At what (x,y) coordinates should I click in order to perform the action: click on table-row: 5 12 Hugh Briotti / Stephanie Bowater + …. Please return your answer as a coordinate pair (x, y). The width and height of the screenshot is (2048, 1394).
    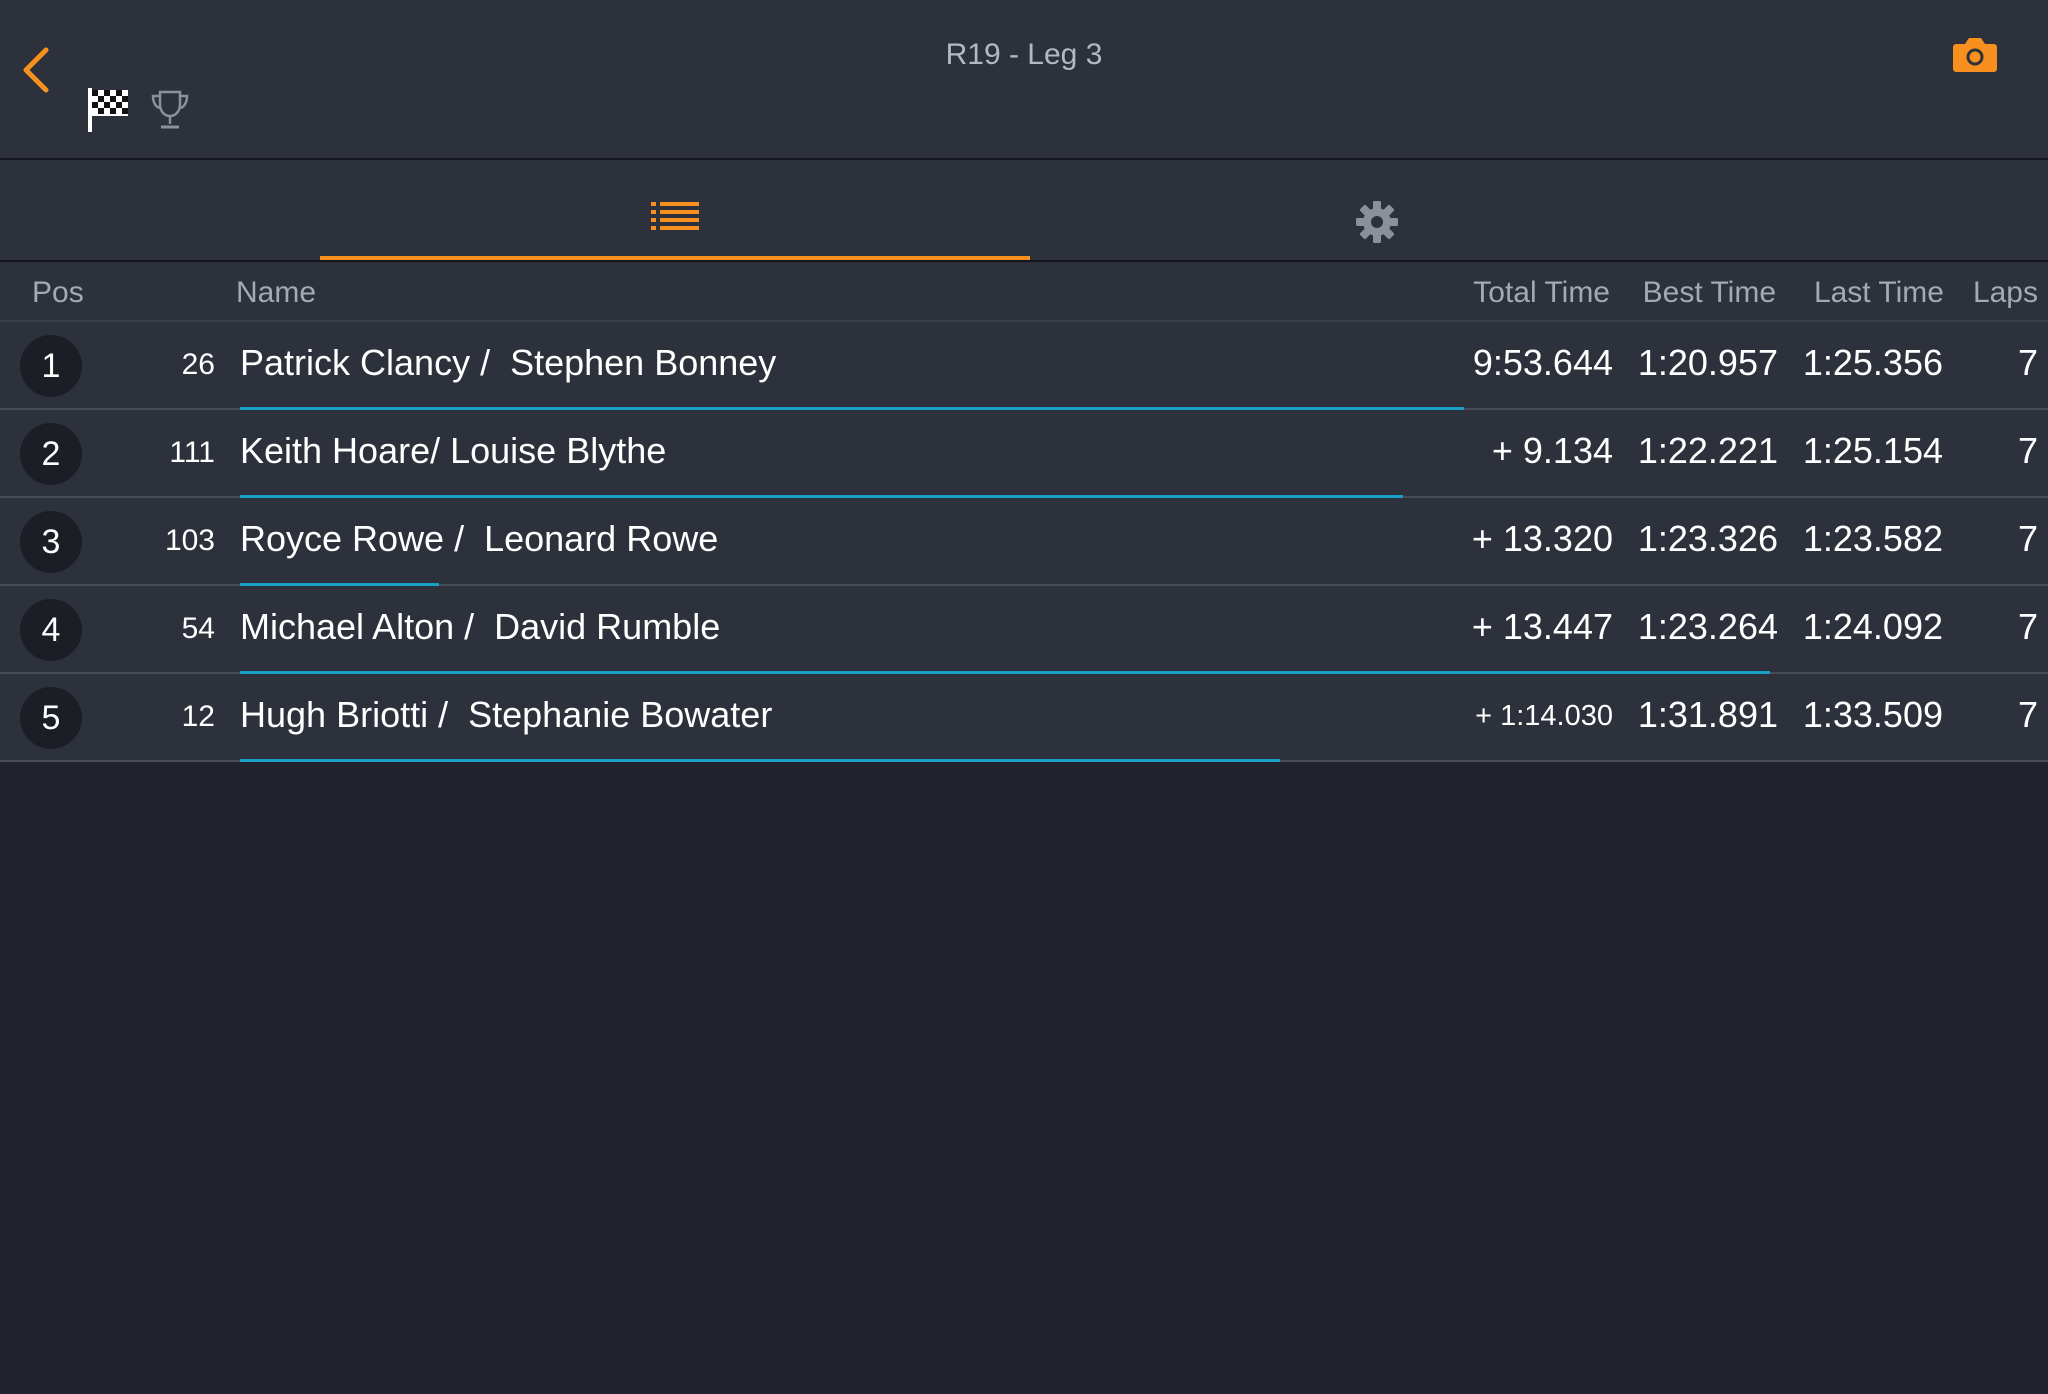
    Looking at the image, I should click on (1024, 718).